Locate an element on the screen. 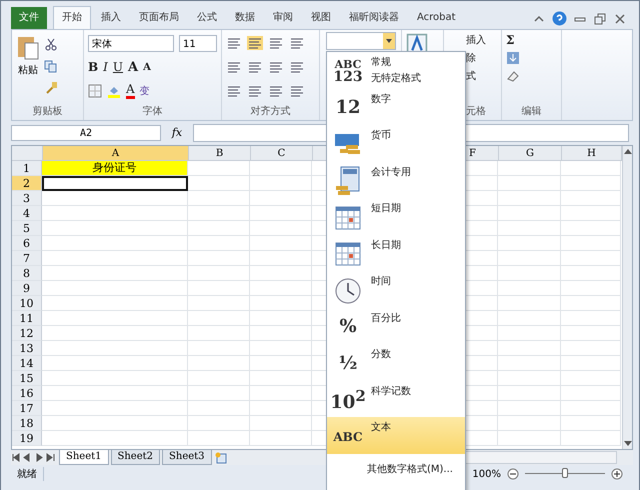  group-label: 元格 is located at coordinates (476, 111).